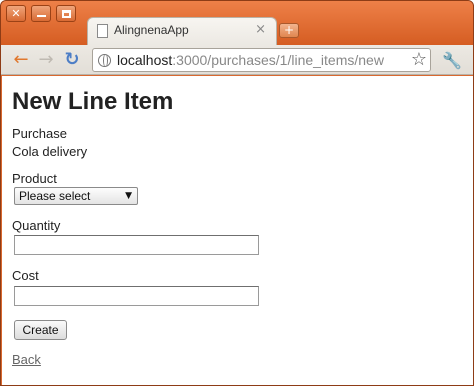  I want to click on close-icon: ✕, so click(16, 13).